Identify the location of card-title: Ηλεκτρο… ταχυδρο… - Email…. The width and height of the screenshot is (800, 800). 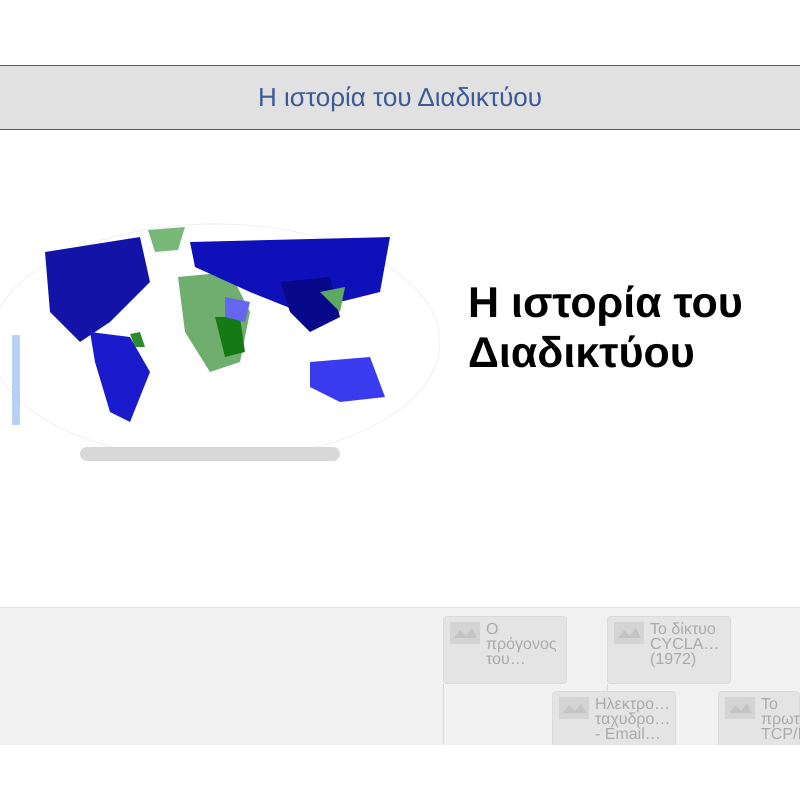
(632, 721).